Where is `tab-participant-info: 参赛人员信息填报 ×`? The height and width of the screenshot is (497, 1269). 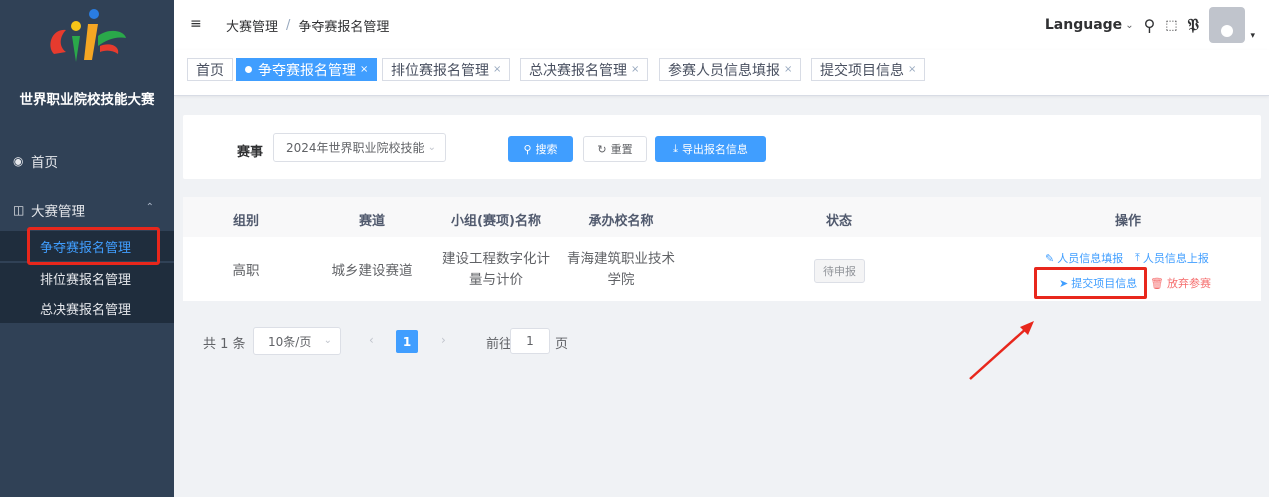 tab-participant-info: 参赛人员信息填报 × is located at coordinates (730, 69).